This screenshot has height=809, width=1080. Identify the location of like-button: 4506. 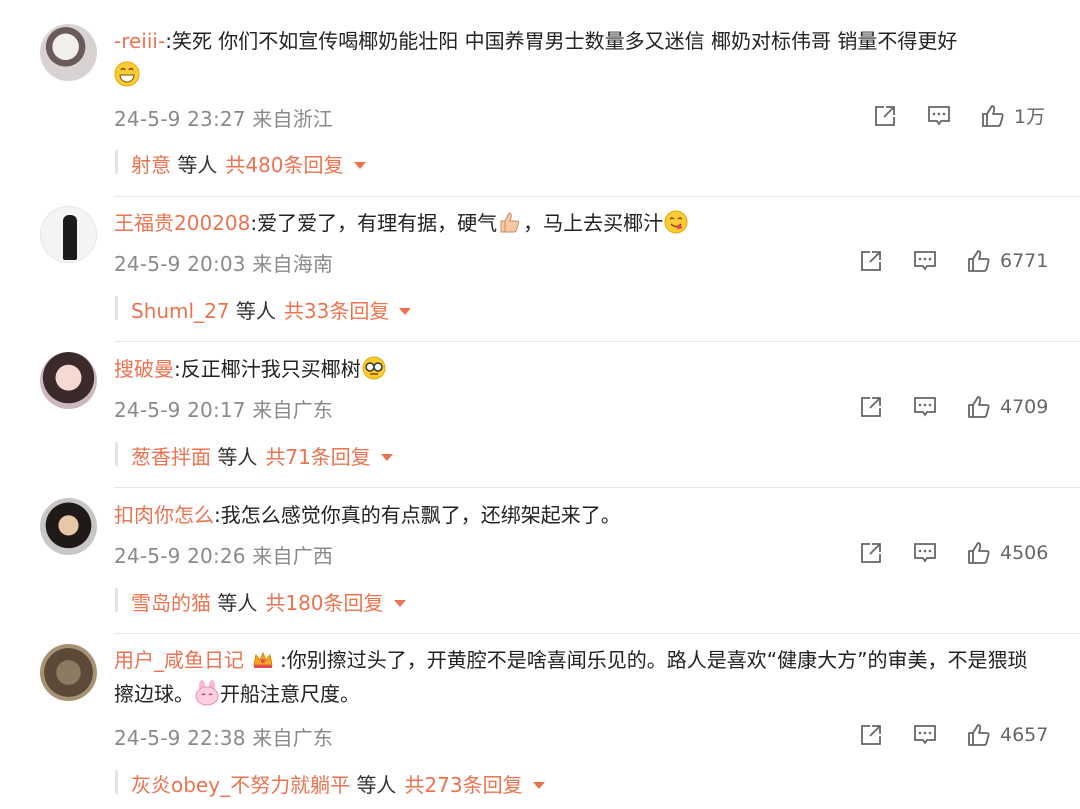
(1007, 553).